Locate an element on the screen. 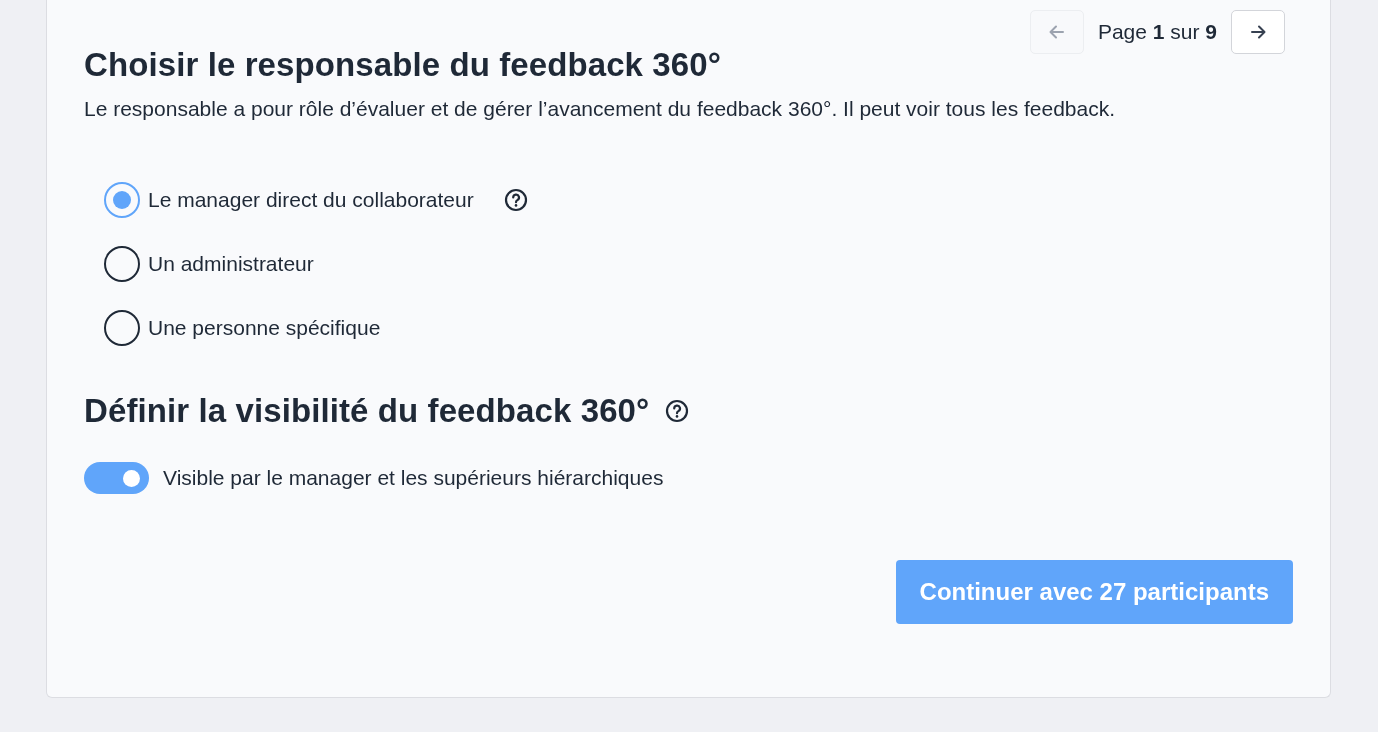 The height and width of the screenshot is (732, 1378). section-title: Définir la visibilité du feedback 360° is located at coordinates (367, 411).